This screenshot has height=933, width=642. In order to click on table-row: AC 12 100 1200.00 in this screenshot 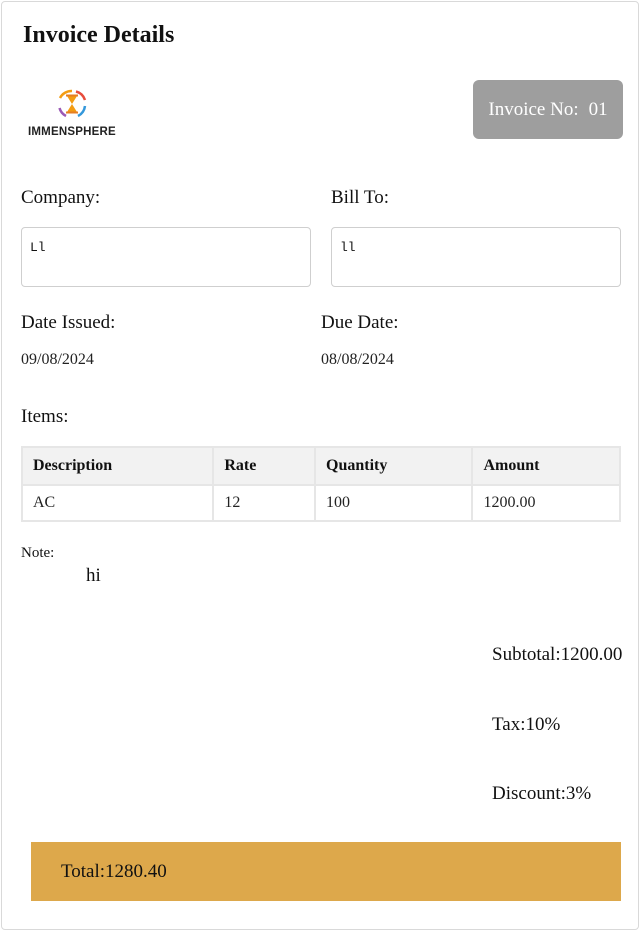, I will do `click(320, 503)`.